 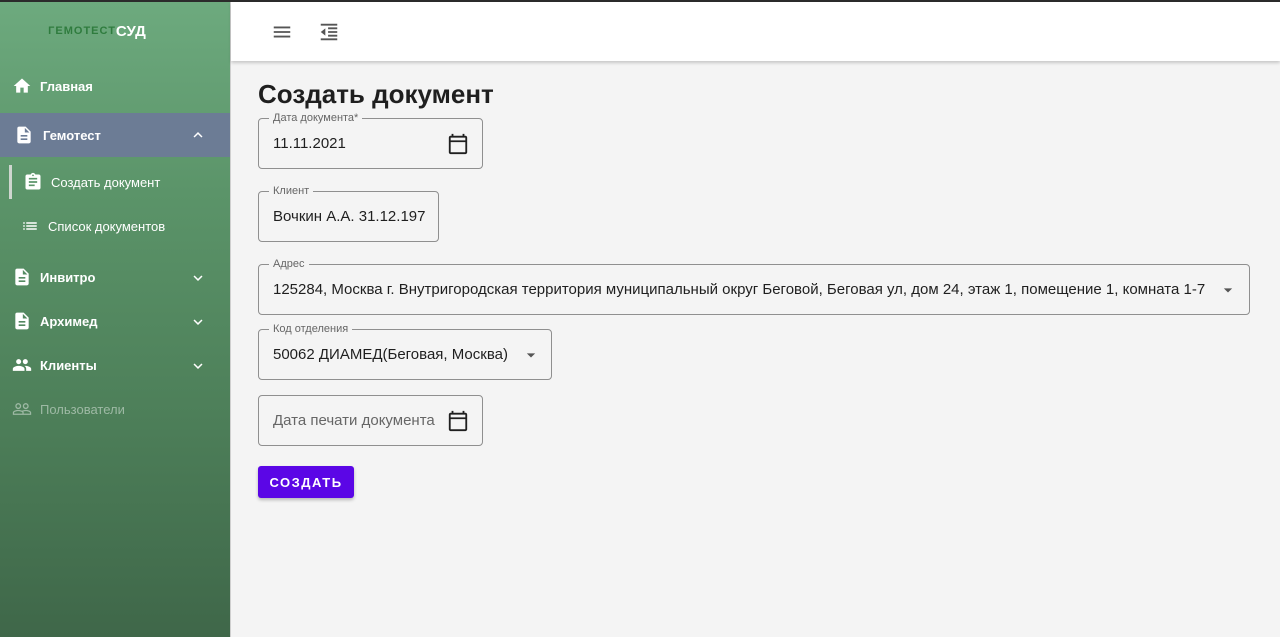 I want to click on sidebar-item-clients: Клиенты, so click(x=115, y=365).